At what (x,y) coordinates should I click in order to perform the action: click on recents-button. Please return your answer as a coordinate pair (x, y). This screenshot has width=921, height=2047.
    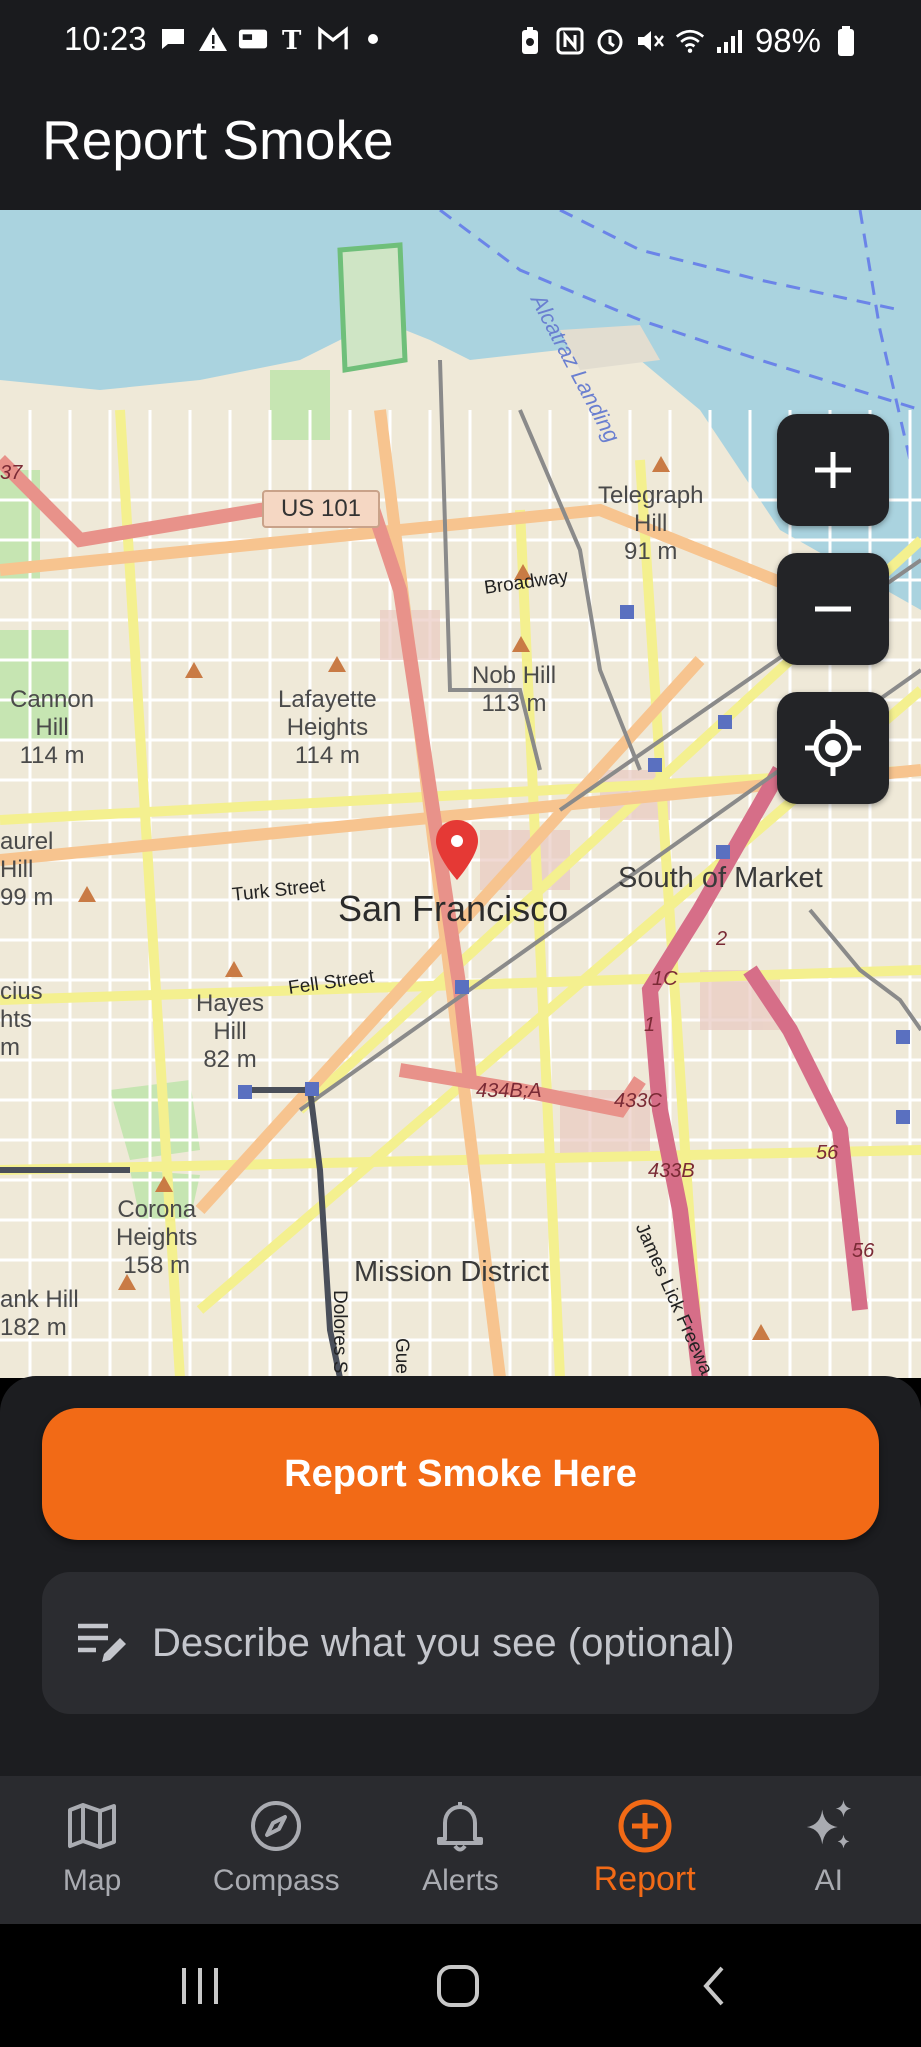
    Looking at the image, I should click on (200, 1986).